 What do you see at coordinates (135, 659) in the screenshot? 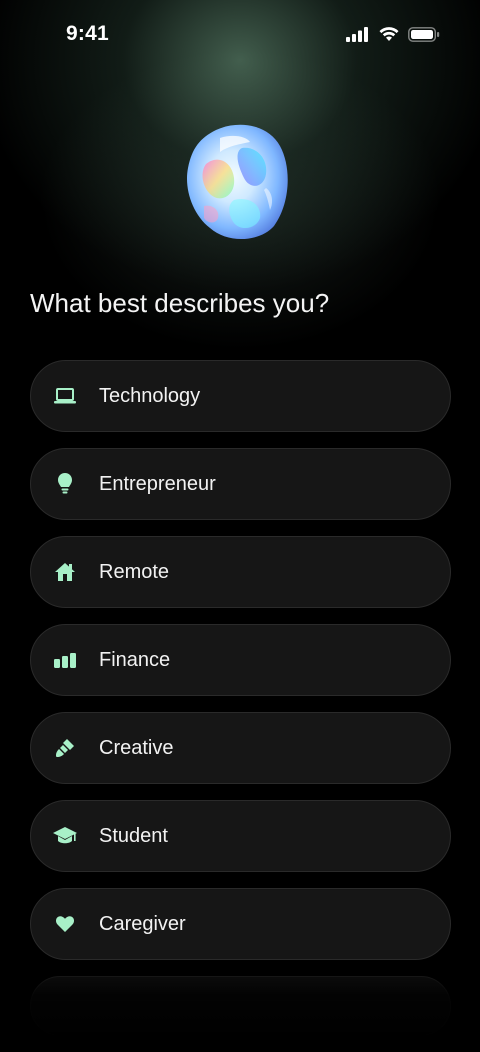
I see `option-label: Finance` at bounding box center [135, 659].